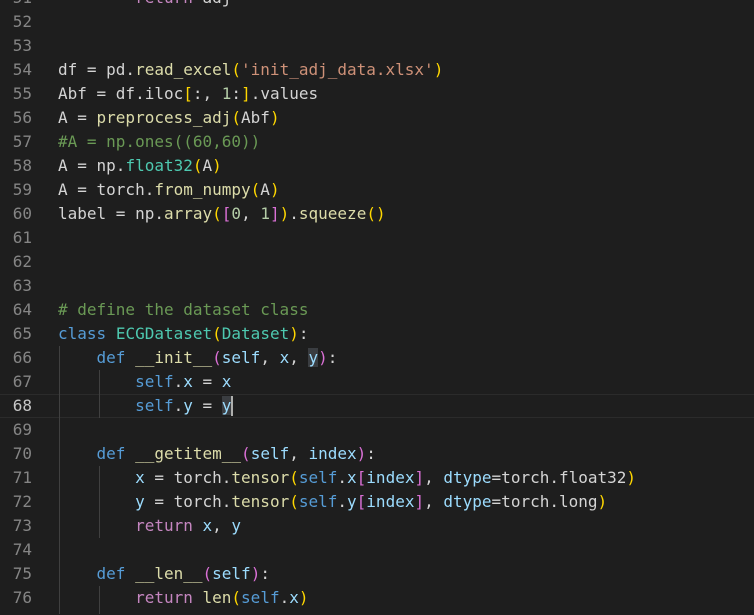 This screenshot has width=754, height=615. I want to click on code-line: 53, so click(377, 46).